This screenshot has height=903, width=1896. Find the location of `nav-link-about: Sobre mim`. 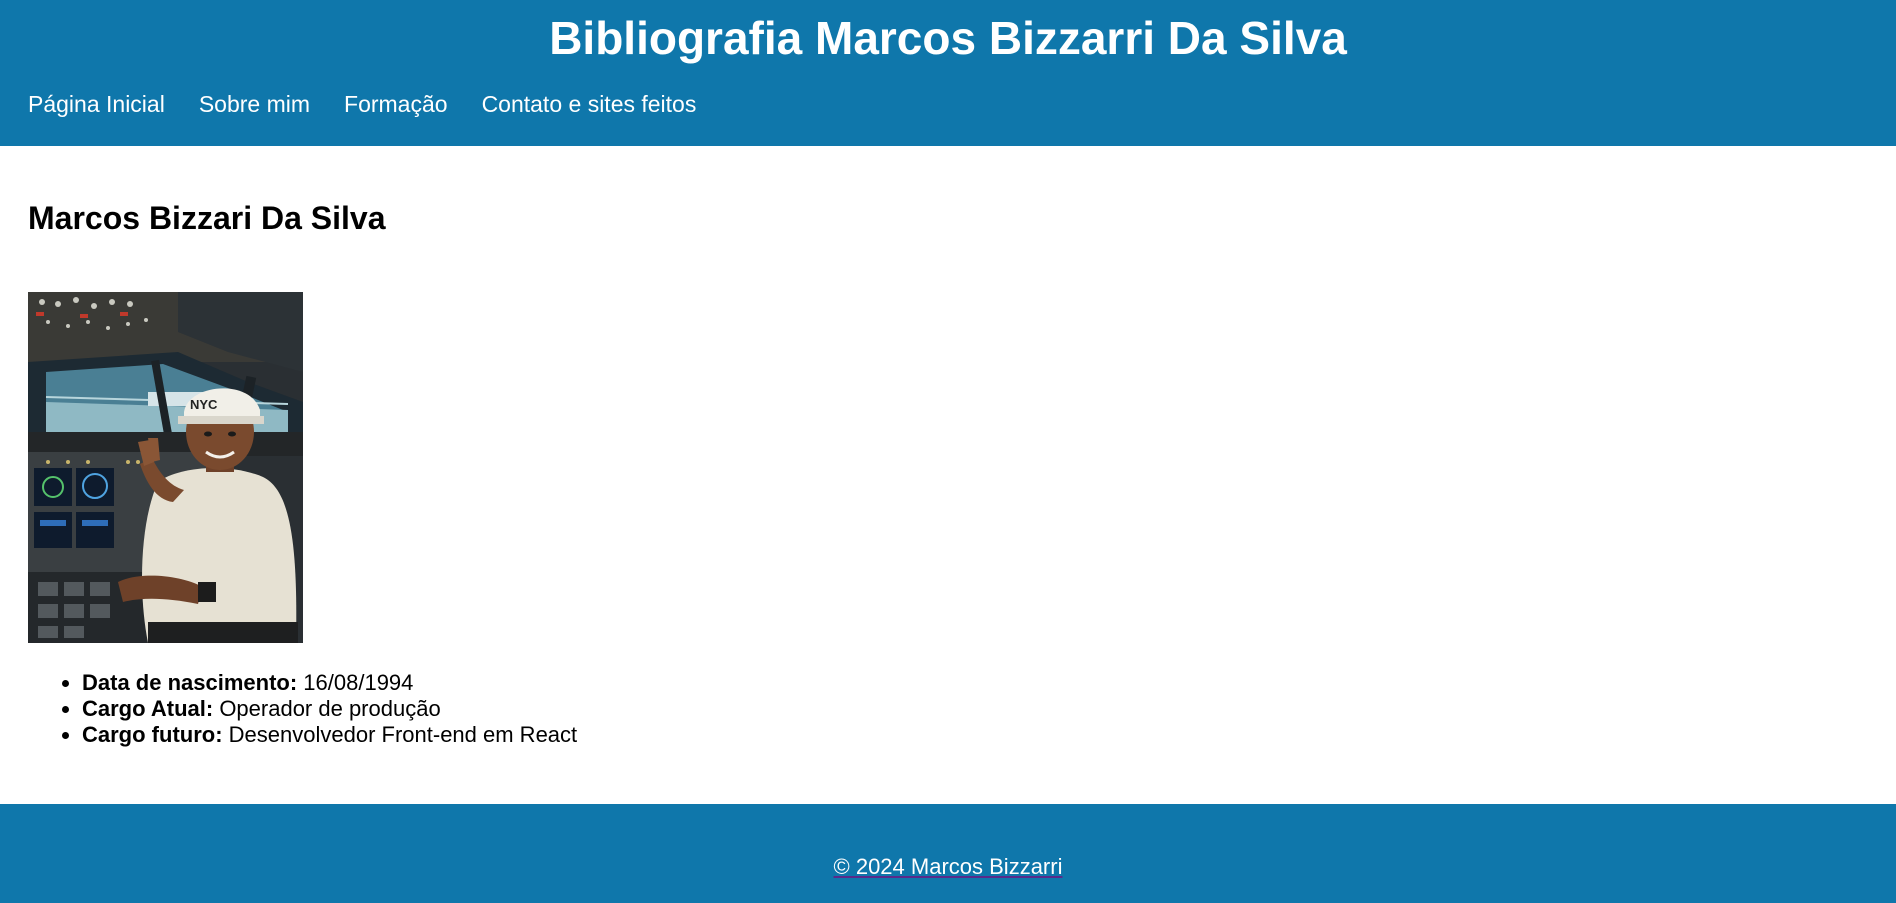

nav-link-about: Sobre mim is located at coordinates (254, 104).